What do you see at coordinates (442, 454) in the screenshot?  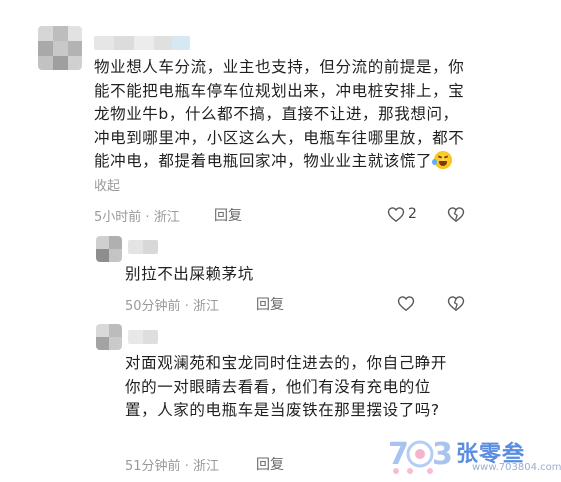 I see `svg-text: 3` at bounding box center [442, 454].